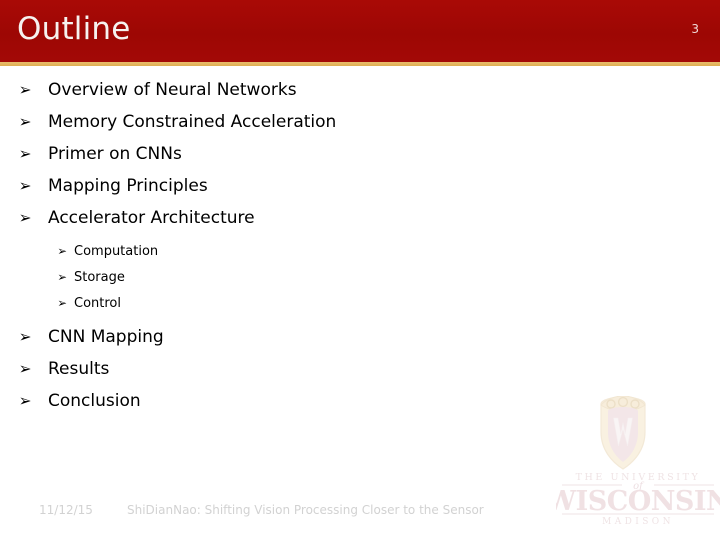 This screenshot has width=720, height=540. What do you see at coordinates (360, 64) in the screenshot?
I see `header-accent-line` at bounding box center [360, 64].